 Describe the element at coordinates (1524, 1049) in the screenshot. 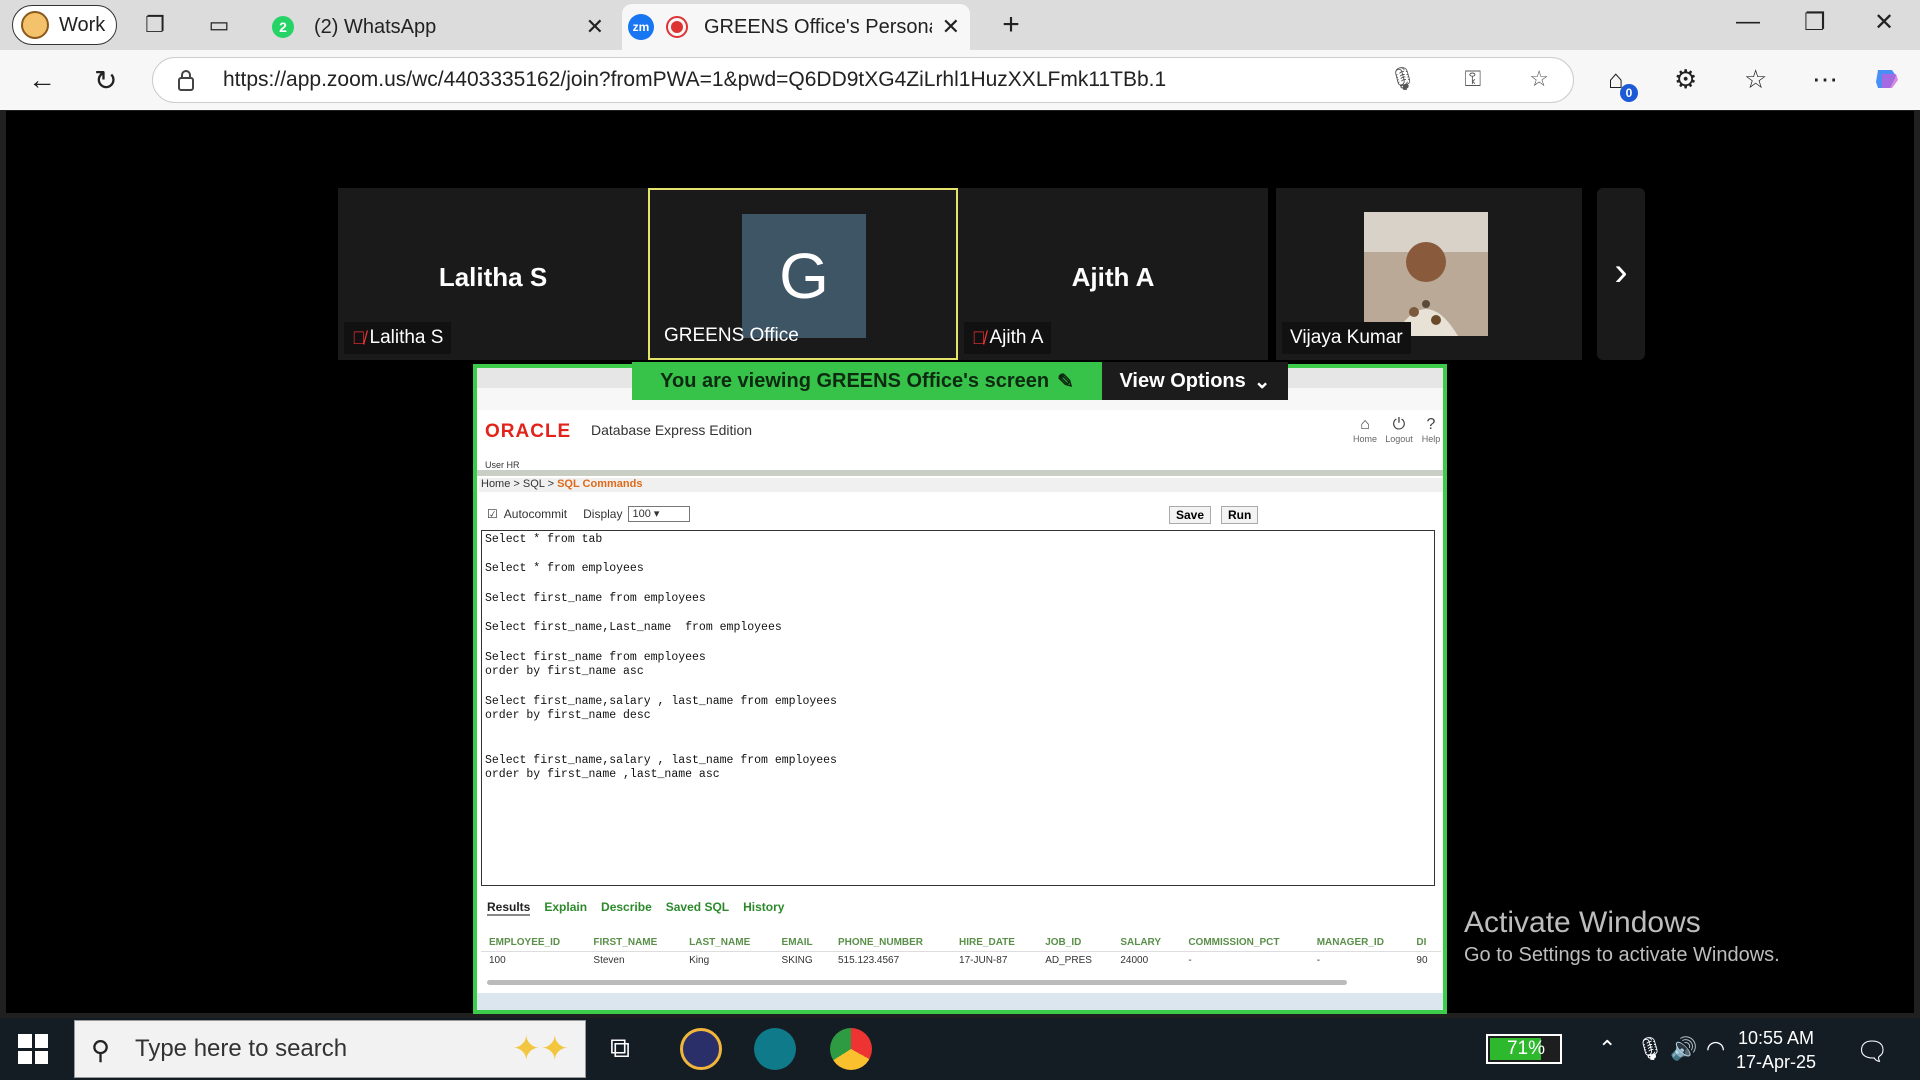

I see `battery-indicator: 71%` at that location.